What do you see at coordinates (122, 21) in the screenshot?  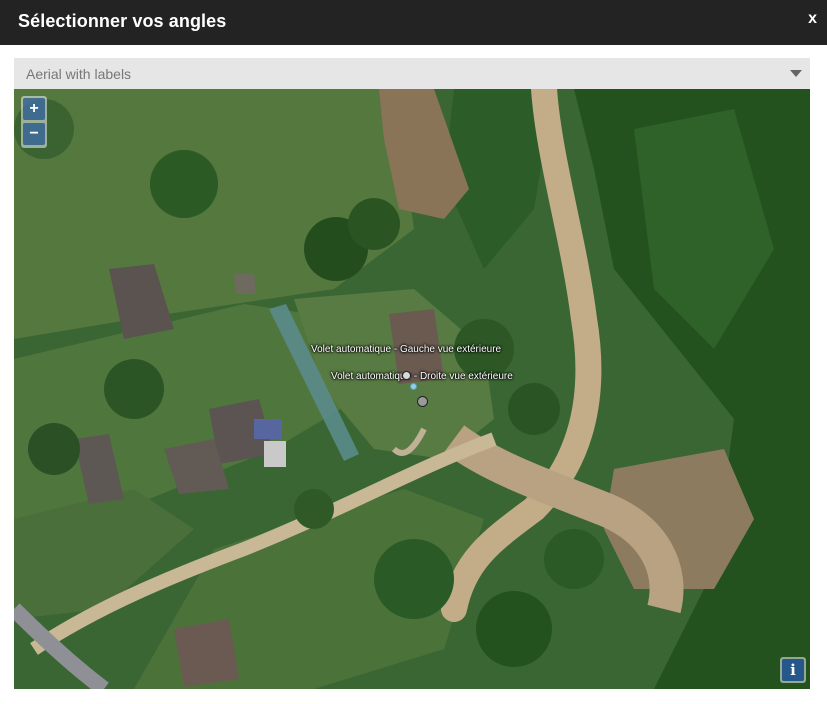 I see `dialog-title: Sélectionner vos angles` at bounding box center [122, 21].